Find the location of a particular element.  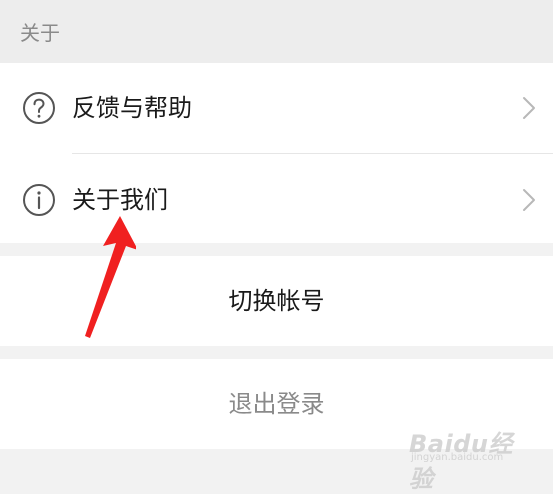

watermark-domain: jingyan.baidu.com is located at coordinates (457, 457).